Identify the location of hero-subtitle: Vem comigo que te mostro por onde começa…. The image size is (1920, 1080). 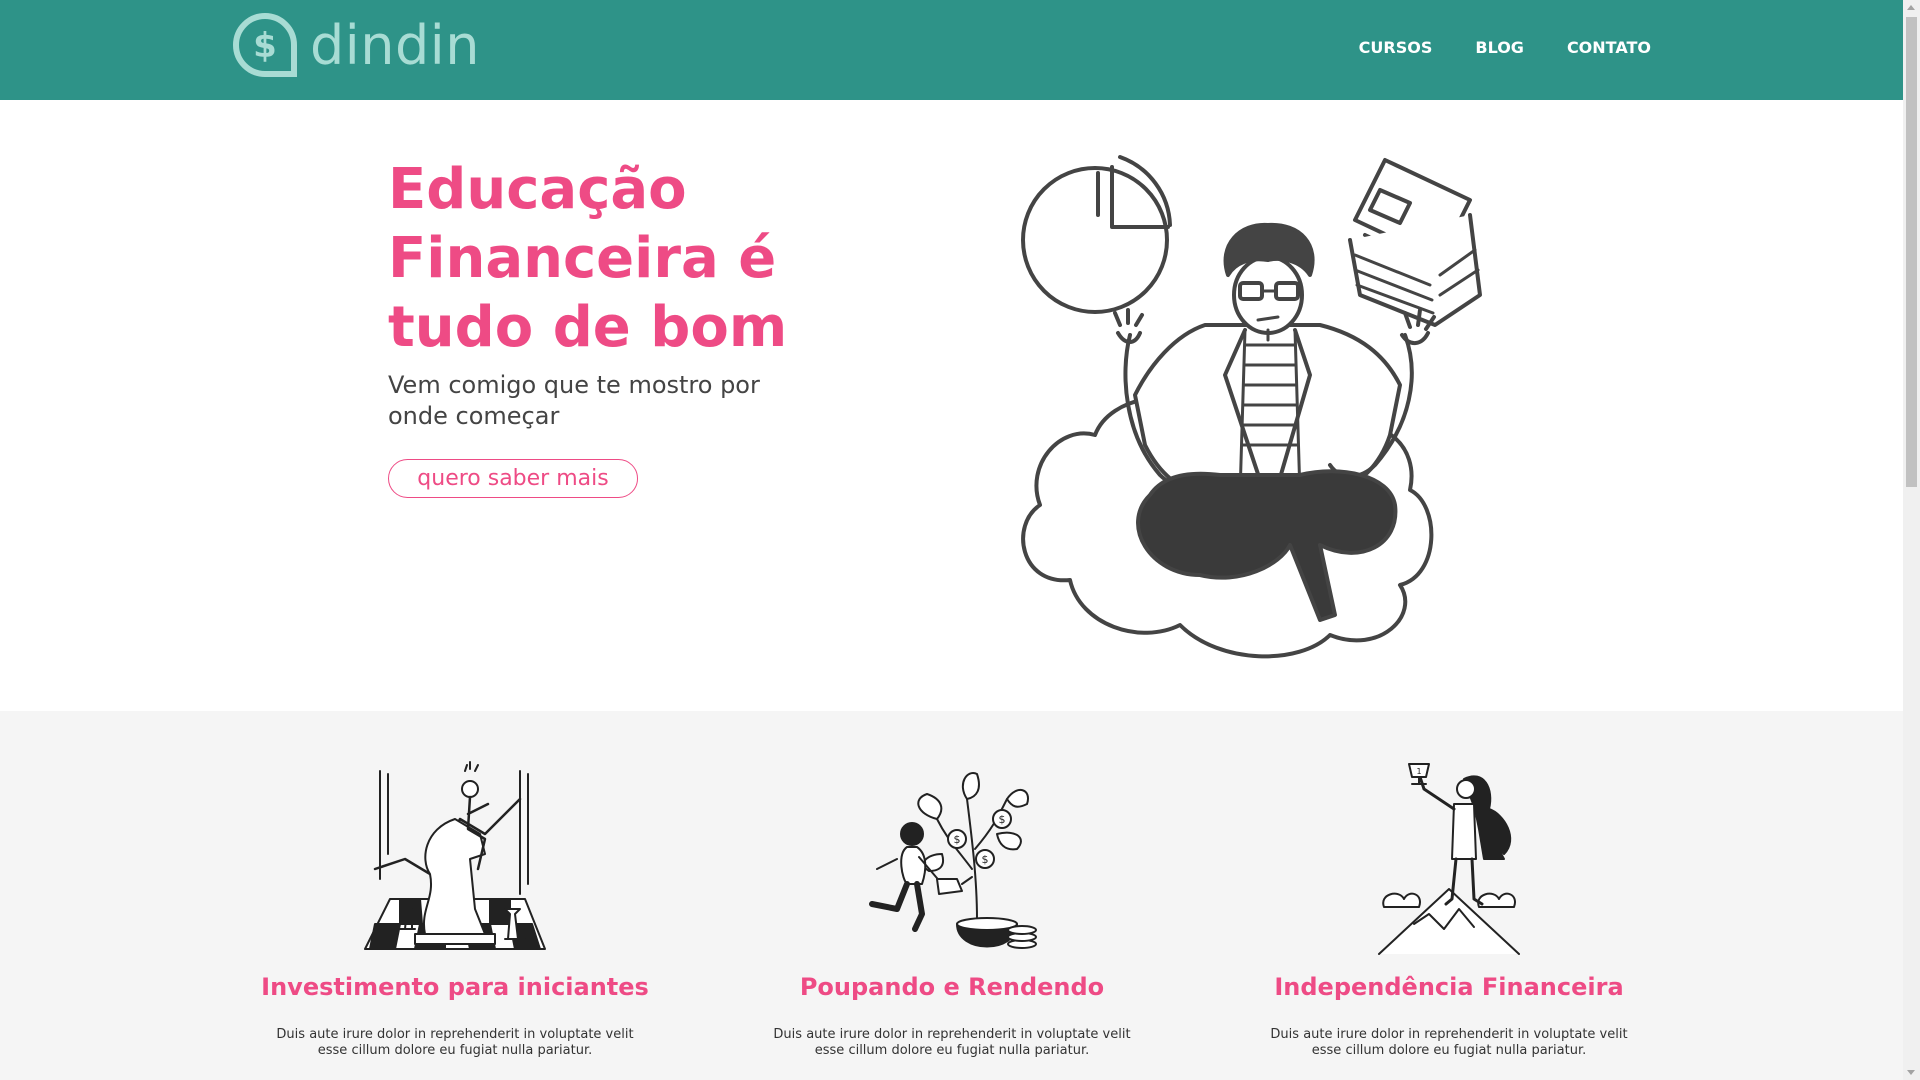
(574, 400).